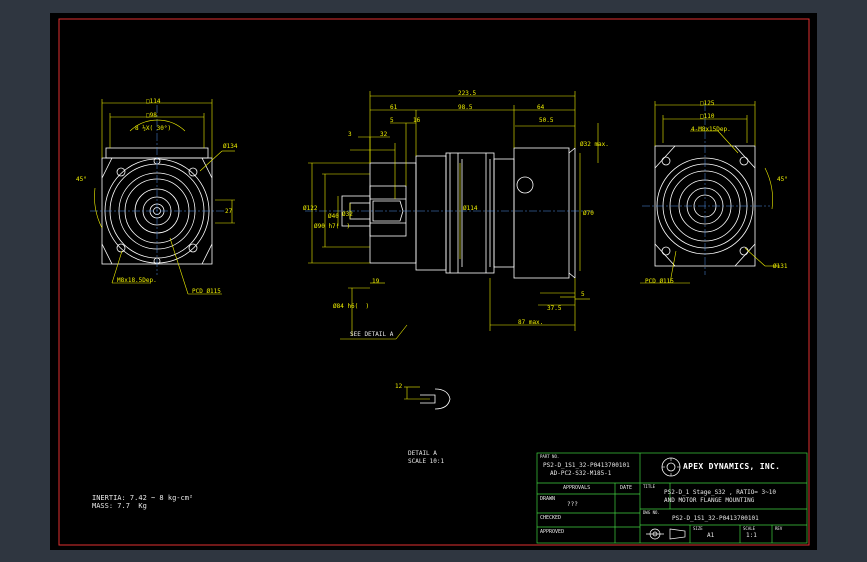 Image resolution: width=867 pixels, height=562 pixels. I want to click on side-d64-label: 64, so click(541, 107).